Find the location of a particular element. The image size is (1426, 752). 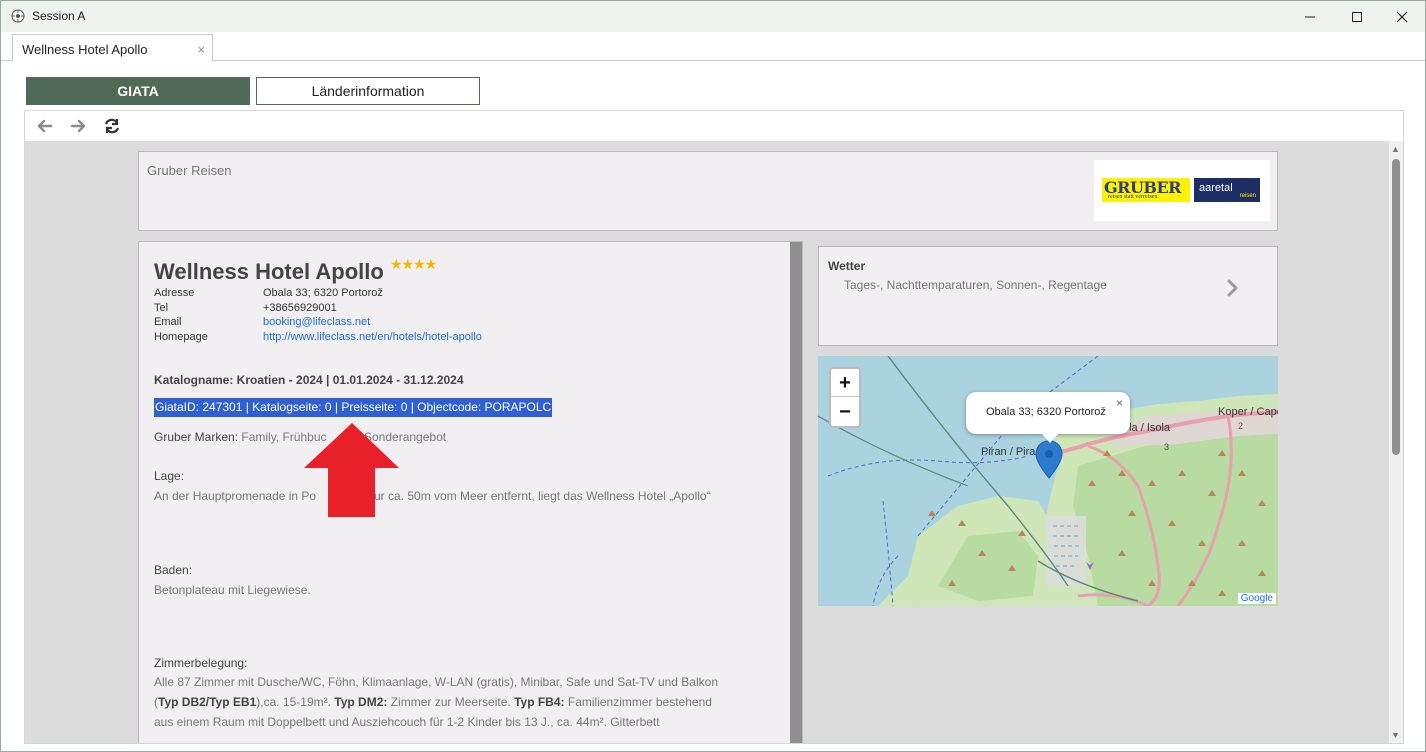

scroll-up-icon: ▲ is located at coordinates (1395, 149).